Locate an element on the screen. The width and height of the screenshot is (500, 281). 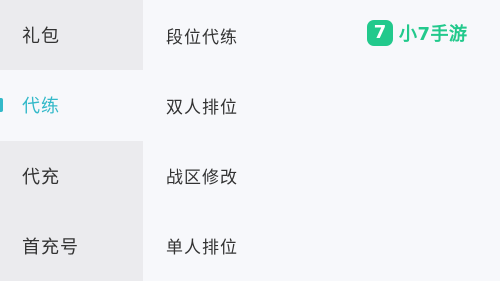
sidebar-item-gift-pack: 礼包 is located at coordinates (71, 35).